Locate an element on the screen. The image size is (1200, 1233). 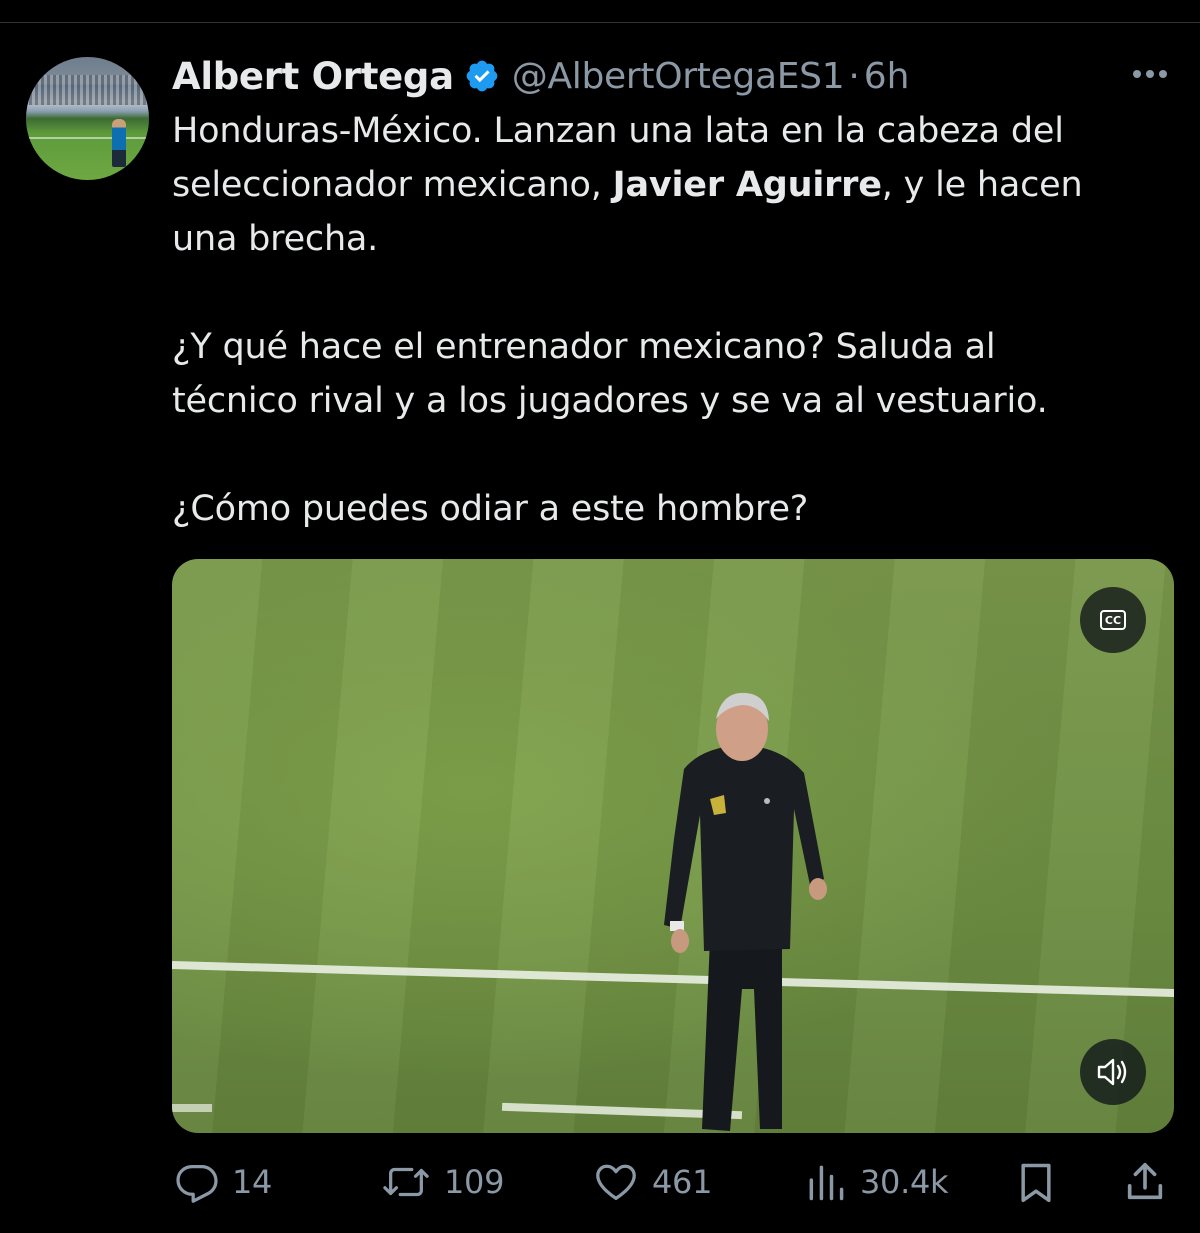
text-line: ¿Cómo puedes odiar a este hombre? is located at coordinates (490, 509).